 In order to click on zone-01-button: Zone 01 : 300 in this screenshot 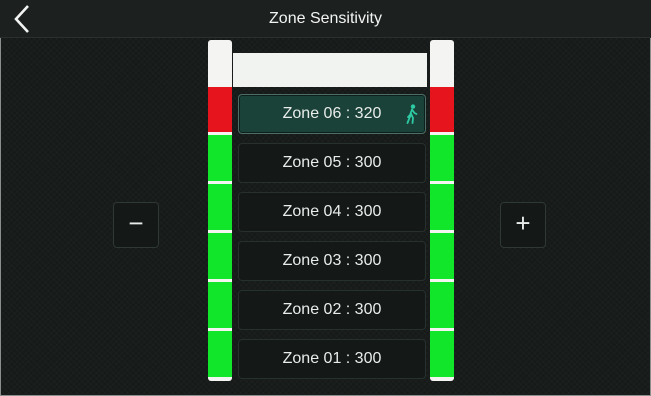, I will do `click(332, 359)`.